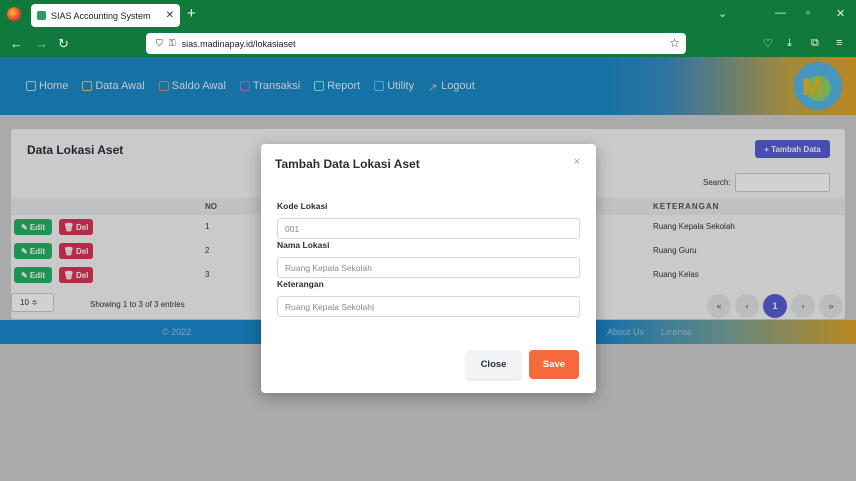 The image size is (856, 481). Describe the element at coordinates (554, 364) in the screenshot. I see `save-button: Save` at that location.